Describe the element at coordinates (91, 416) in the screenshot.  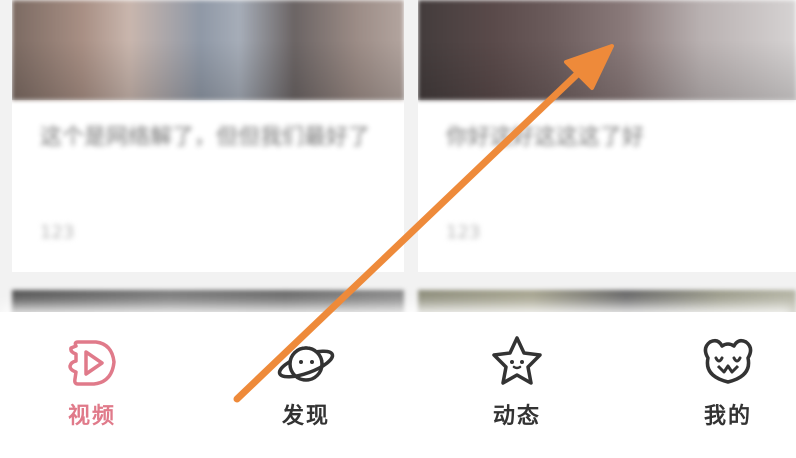
I see `tab-label: 视频` at that location.